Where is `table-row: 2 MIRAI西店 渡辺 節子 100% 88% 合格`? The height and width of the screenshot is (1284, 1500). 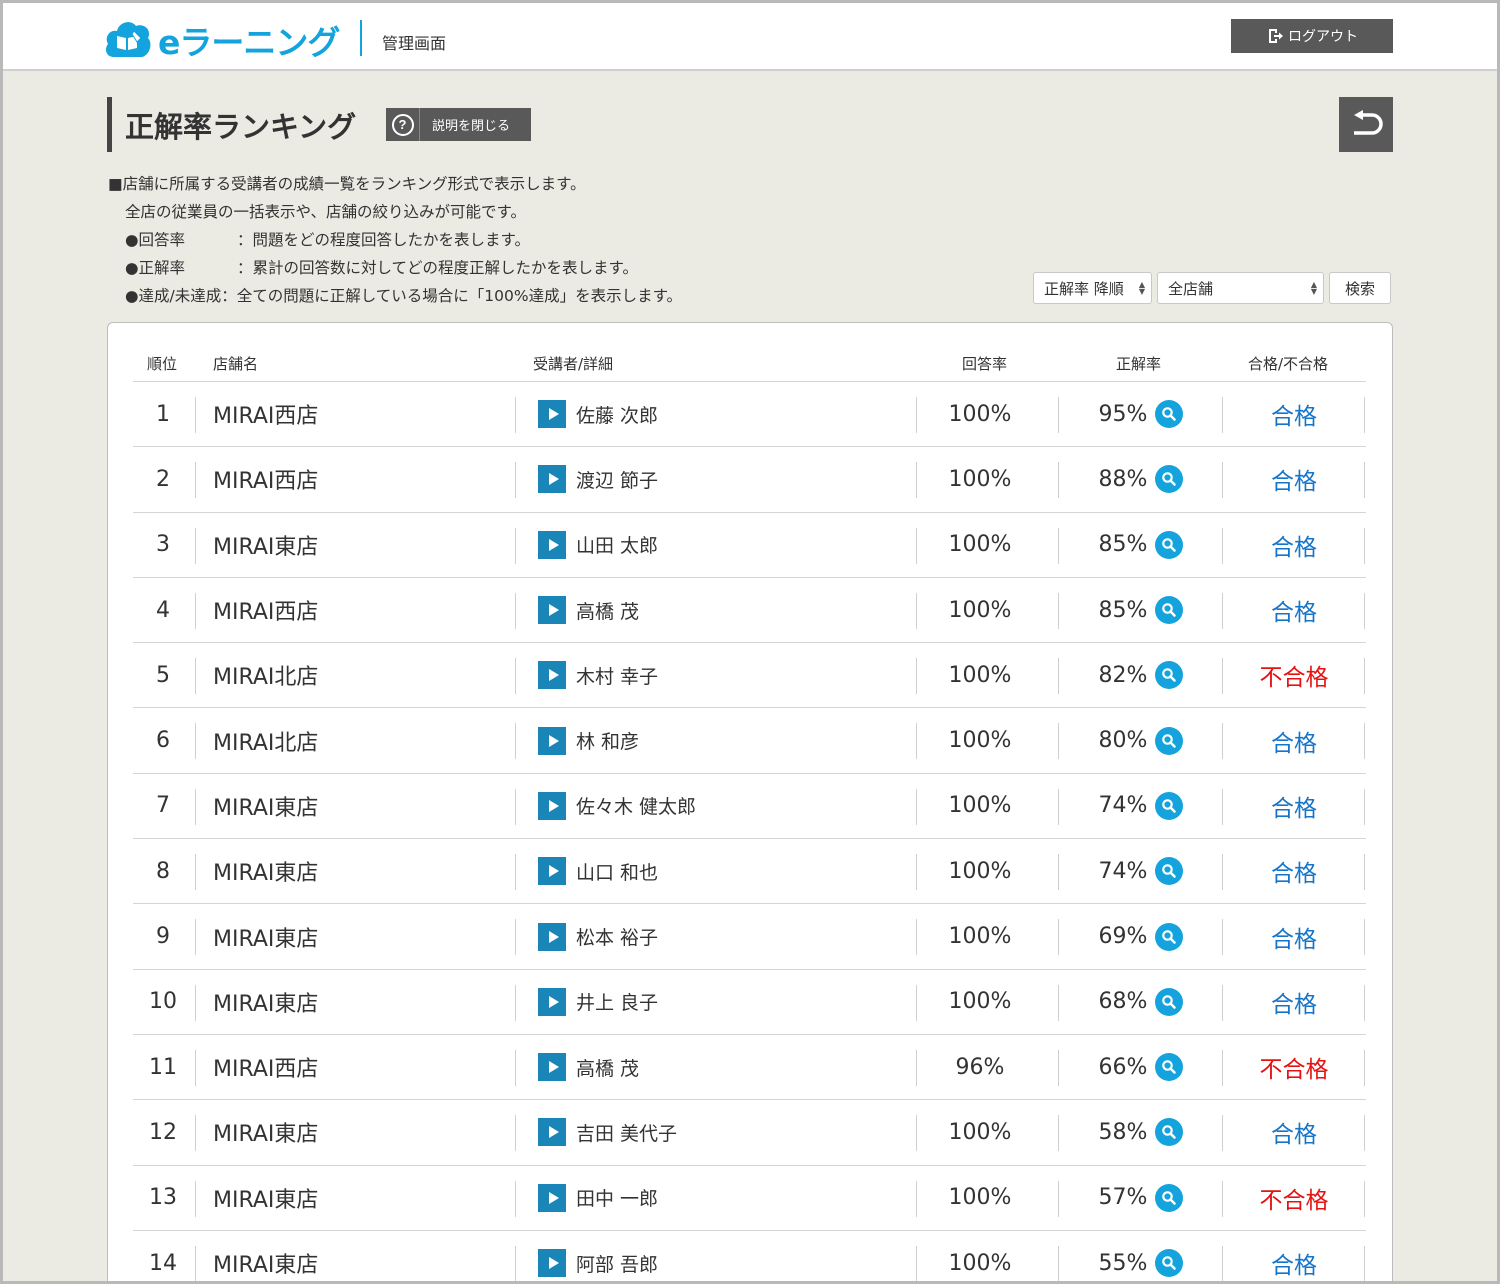
table-row: 2 MIRAI西店 渡辺 節子 100% 88% 合格 is located at coordinates (749, 480).